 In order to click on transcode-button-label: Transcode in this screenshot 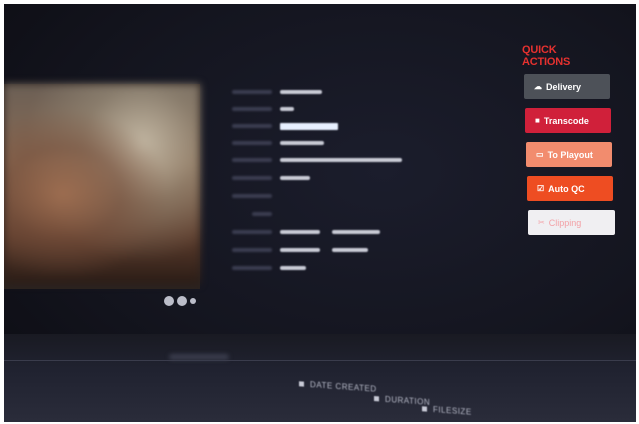, I will do `click(566, 120)`.